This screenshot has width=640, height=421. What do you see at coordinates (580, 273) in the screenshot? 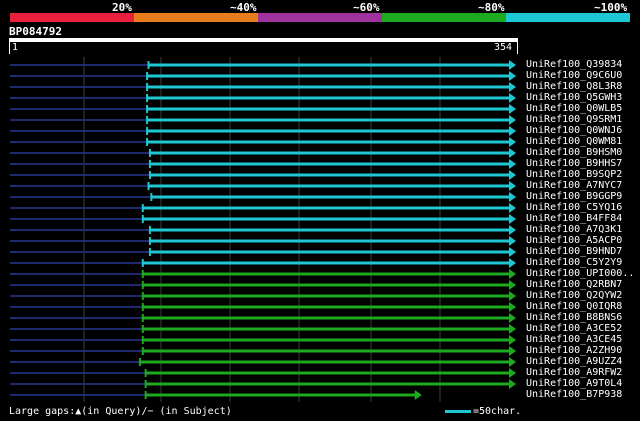
I see `hit-label: UniRef100_UPI000..` at bounding box center [580, 273].